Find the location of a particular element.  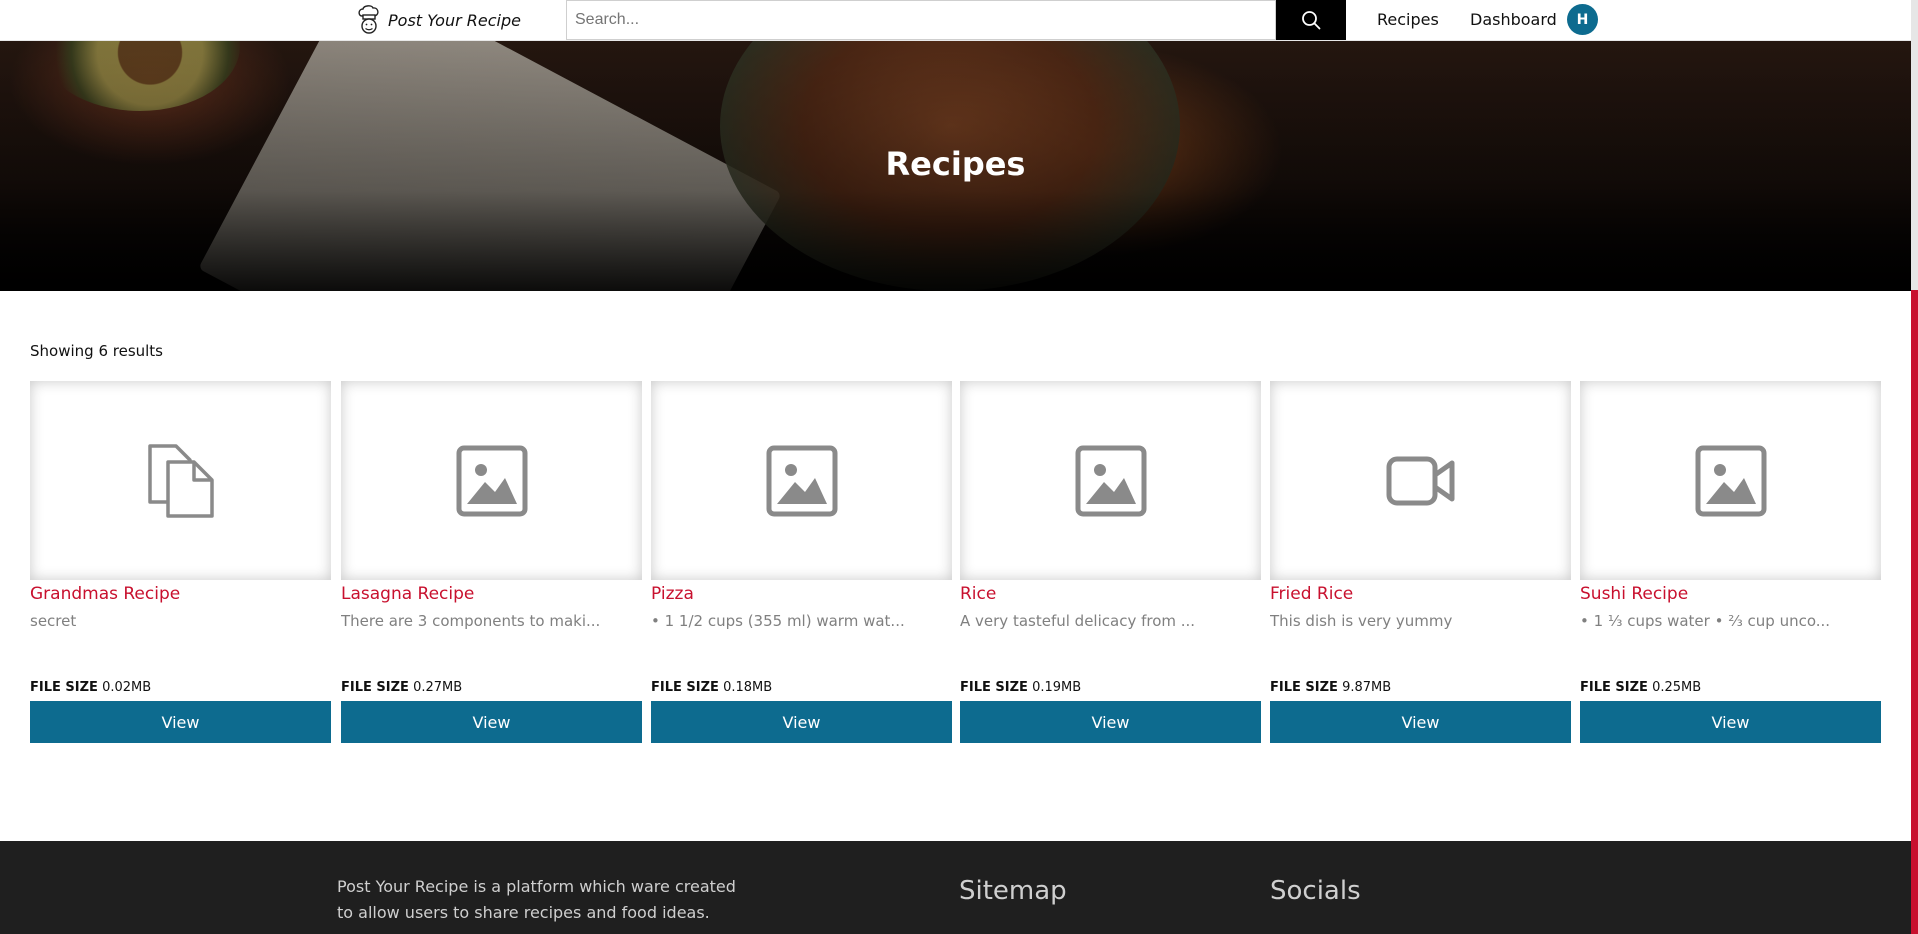

nav-dashboard-link: Dashboard is located at coordinates (1513, 19).